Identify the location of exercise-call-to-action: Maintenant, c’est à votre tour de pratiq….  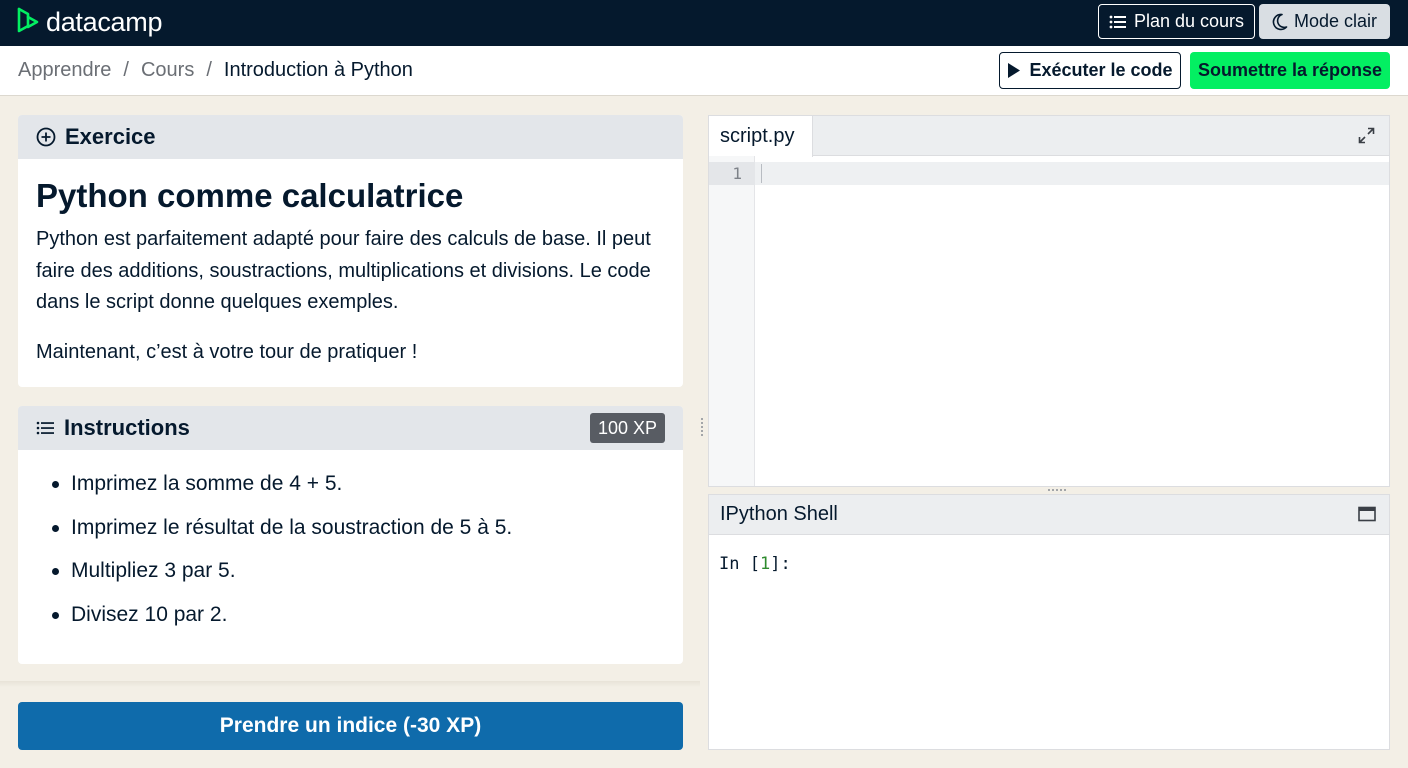
(227, 351).